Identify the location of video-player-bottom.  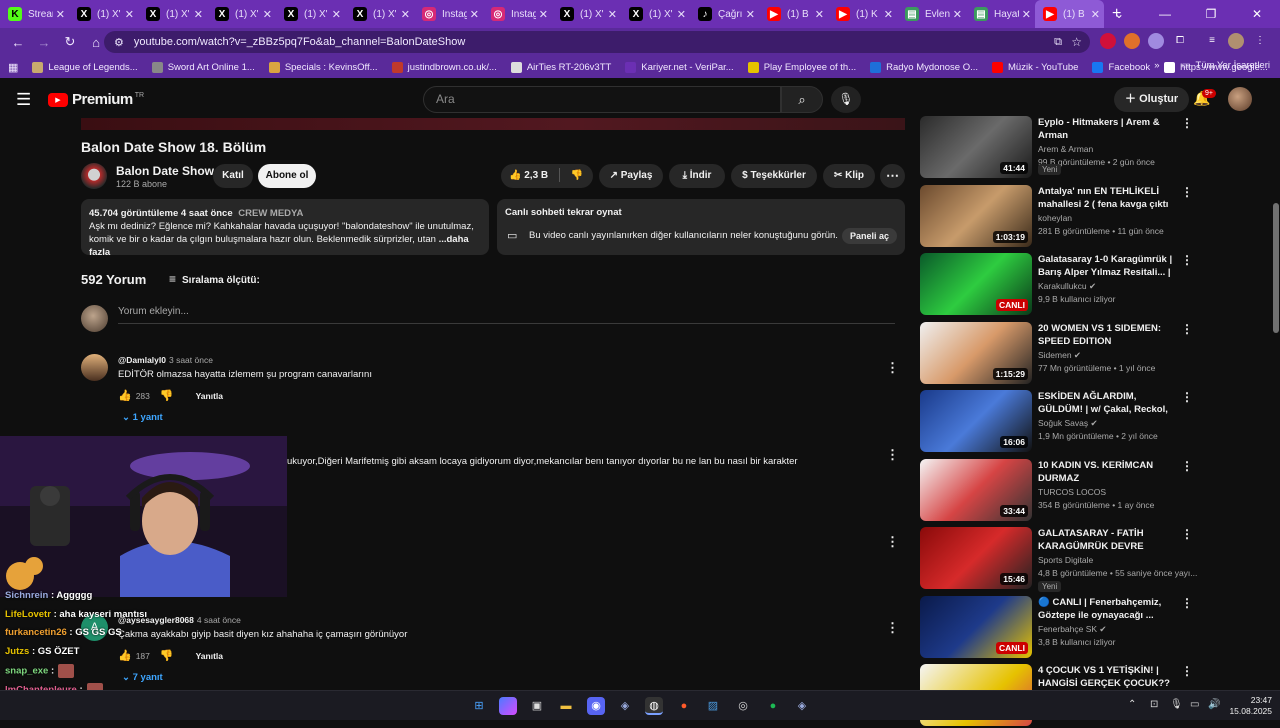
(493, 124).